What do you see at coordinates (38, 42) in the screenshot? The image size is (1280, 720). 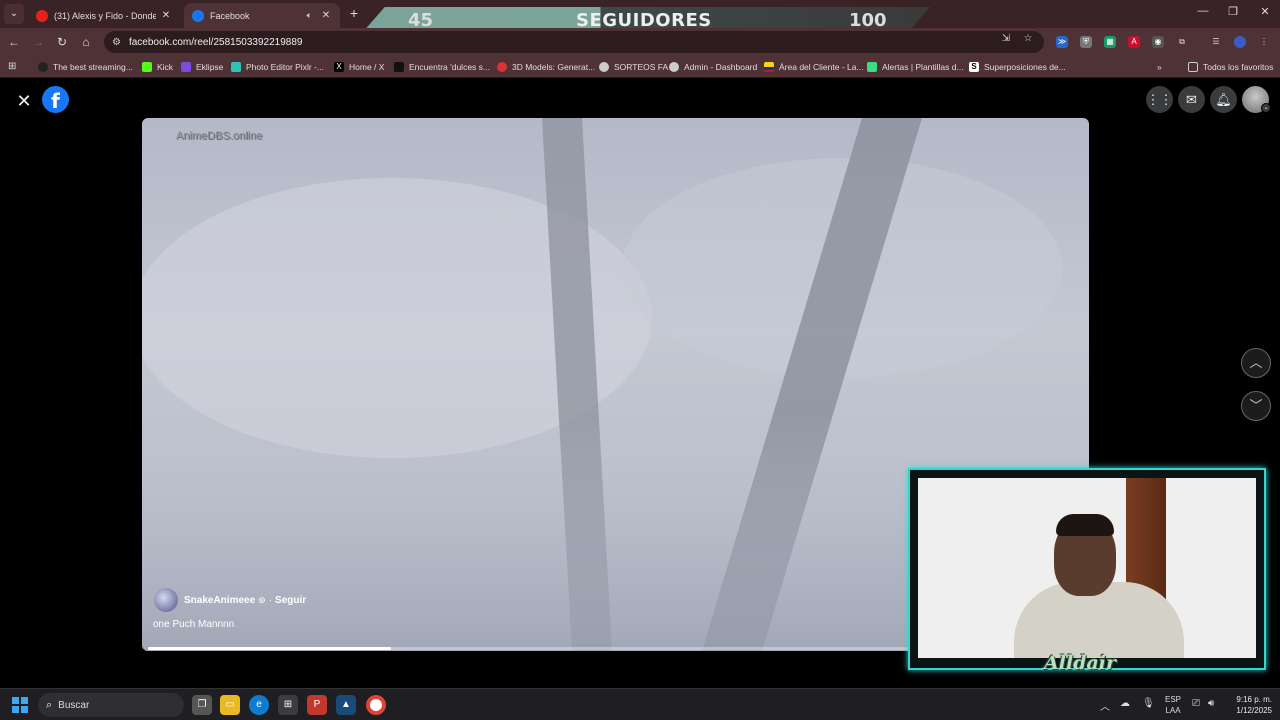 I see `forward-button: →` at bounding box center [38, 42].